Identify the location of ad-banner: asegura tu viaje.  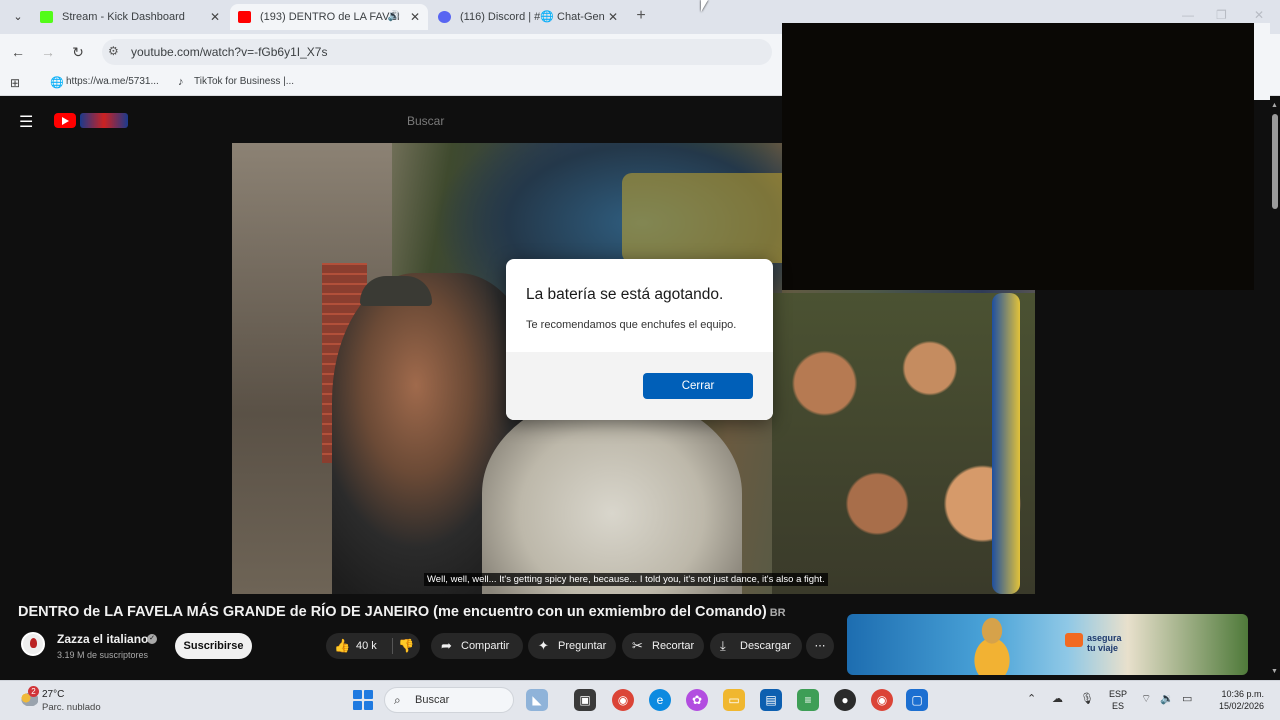
(1047, 644).